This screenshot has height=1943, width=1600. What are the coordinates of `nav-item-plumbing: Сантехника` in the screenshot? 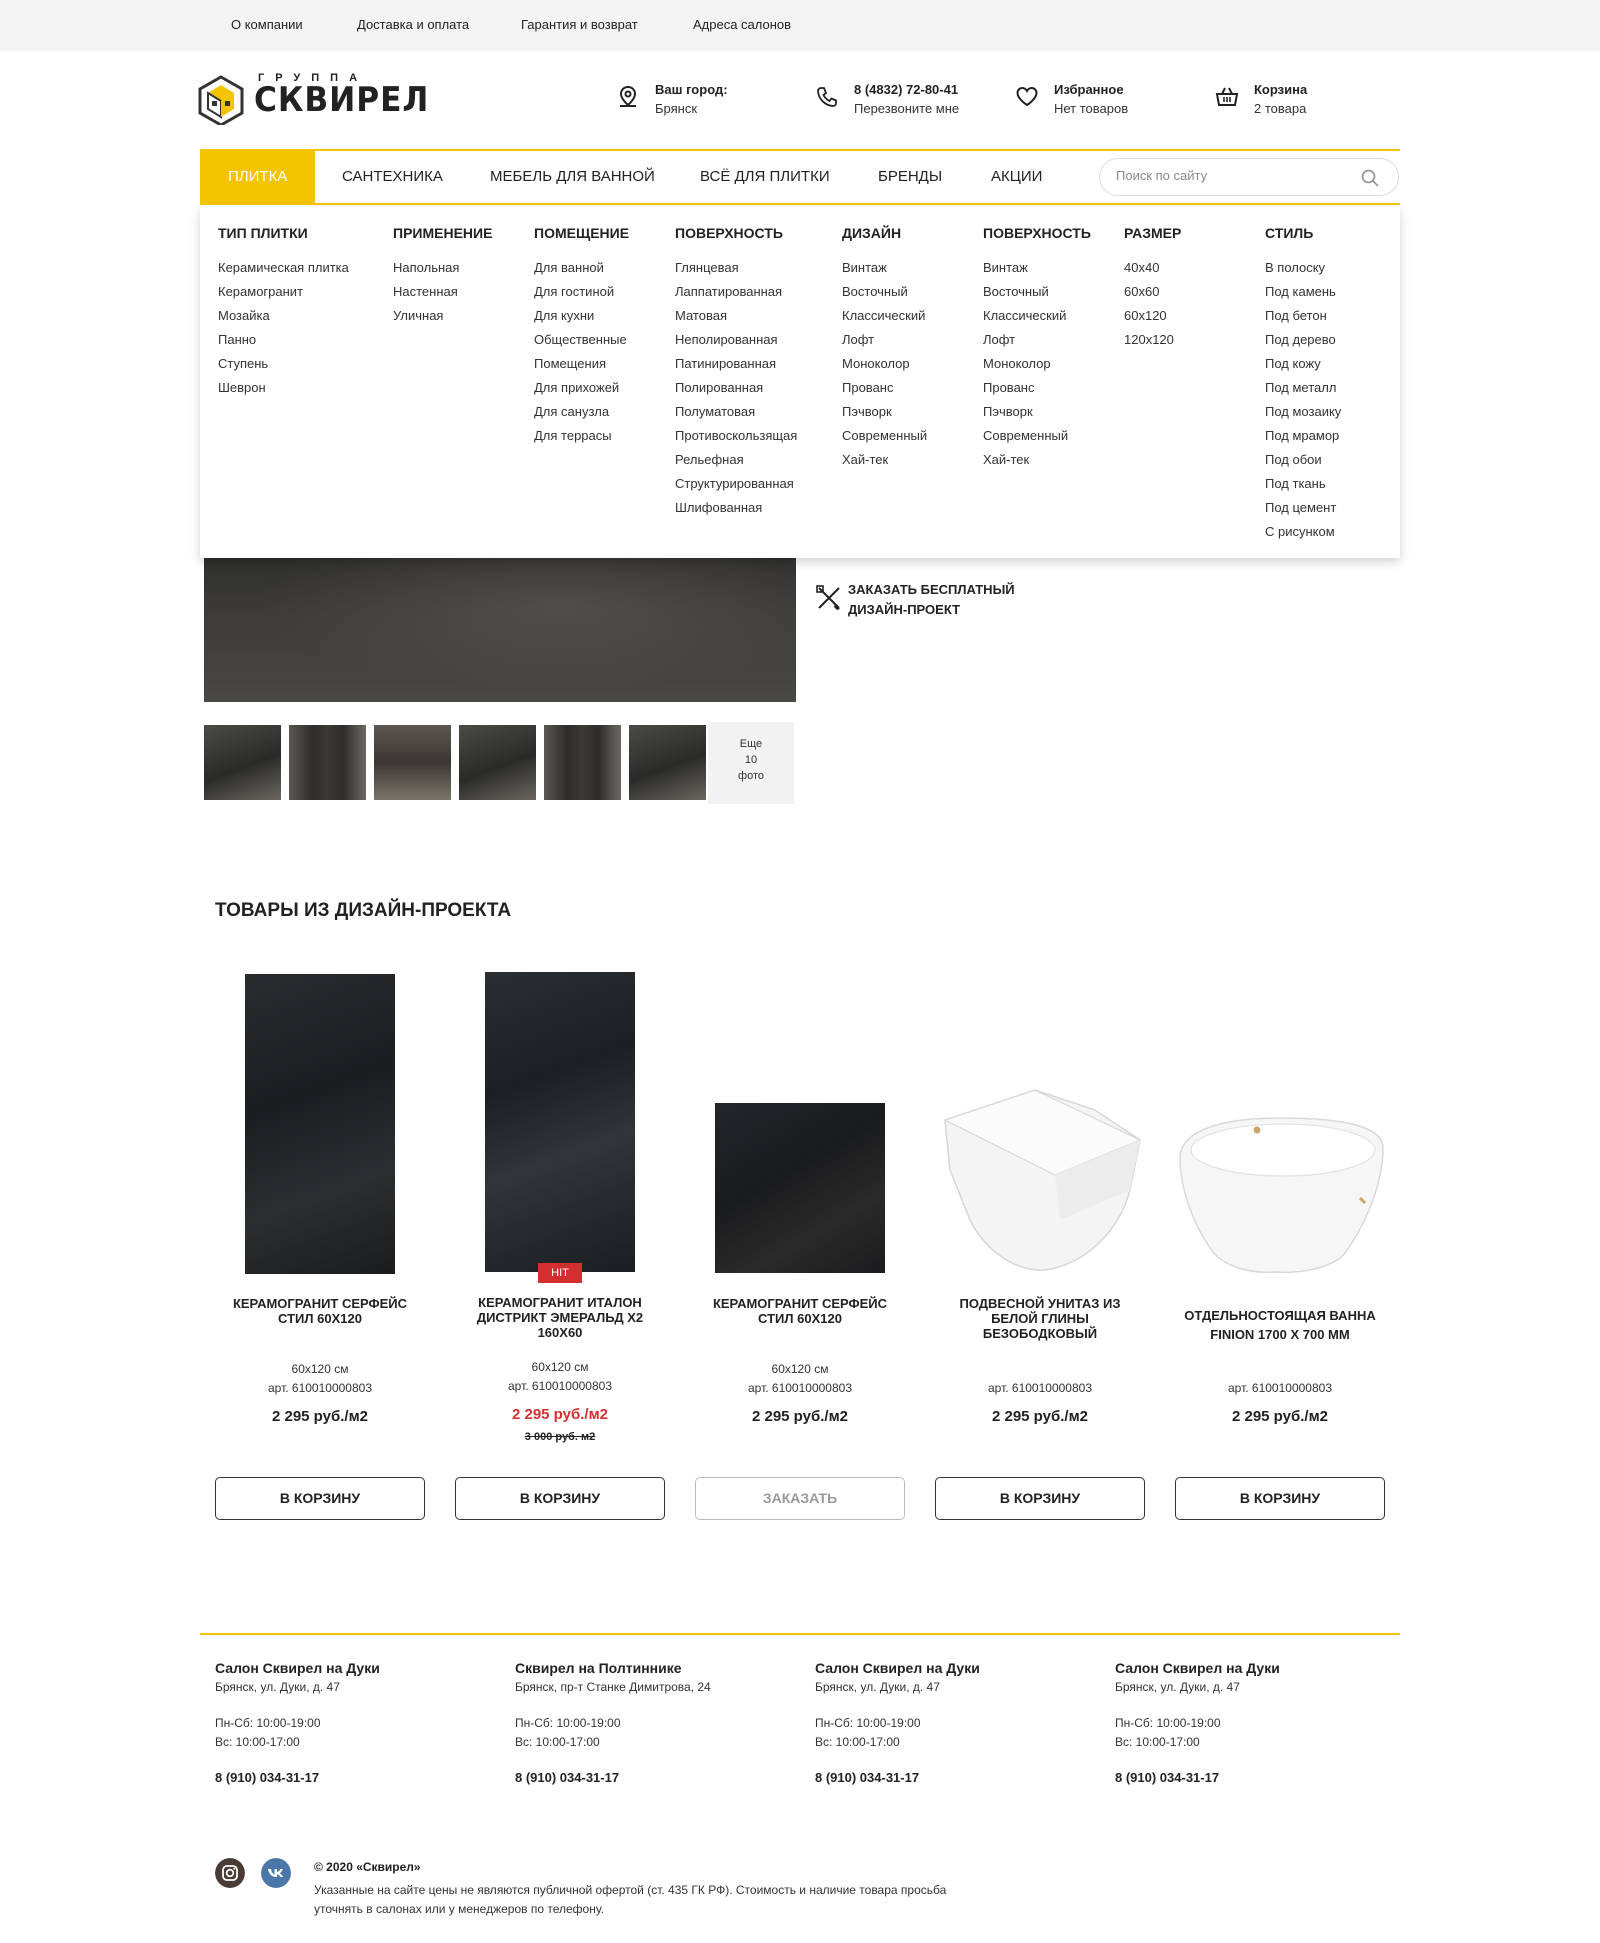 It's located at (392, 177).